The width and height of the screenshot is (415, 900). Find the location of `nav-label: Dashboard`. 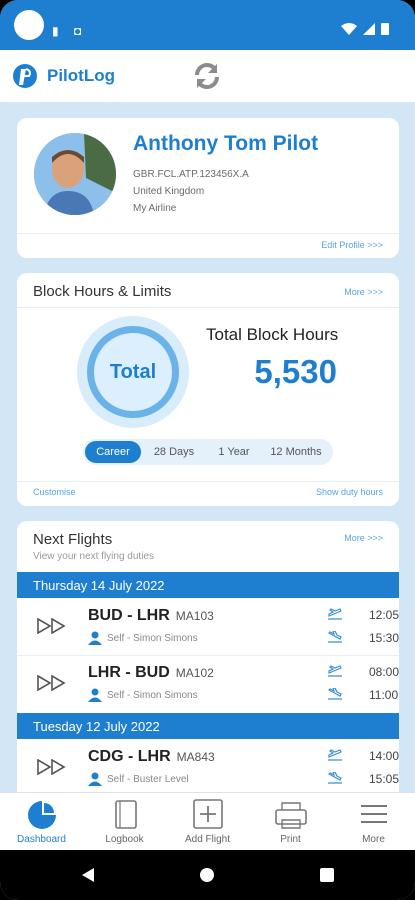

nav-label: Dashboard is located at coordinates (41, 839).